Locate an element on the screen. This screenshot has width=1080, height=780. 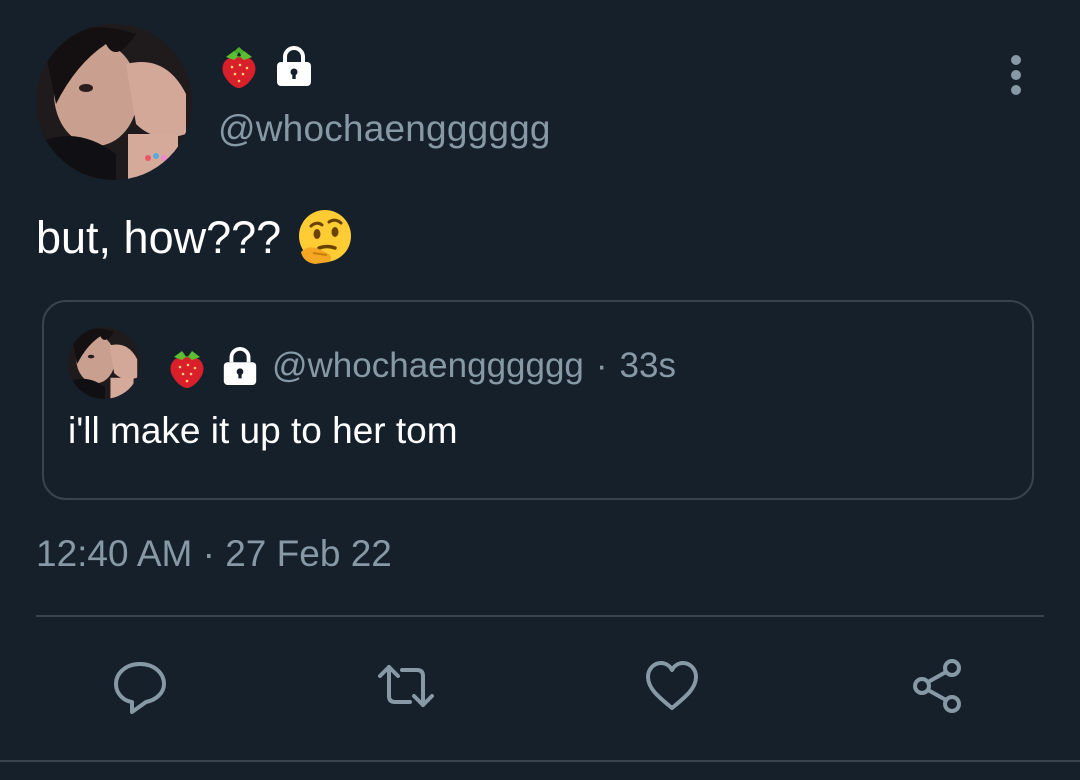
divider is located at coordinates (540, 616).